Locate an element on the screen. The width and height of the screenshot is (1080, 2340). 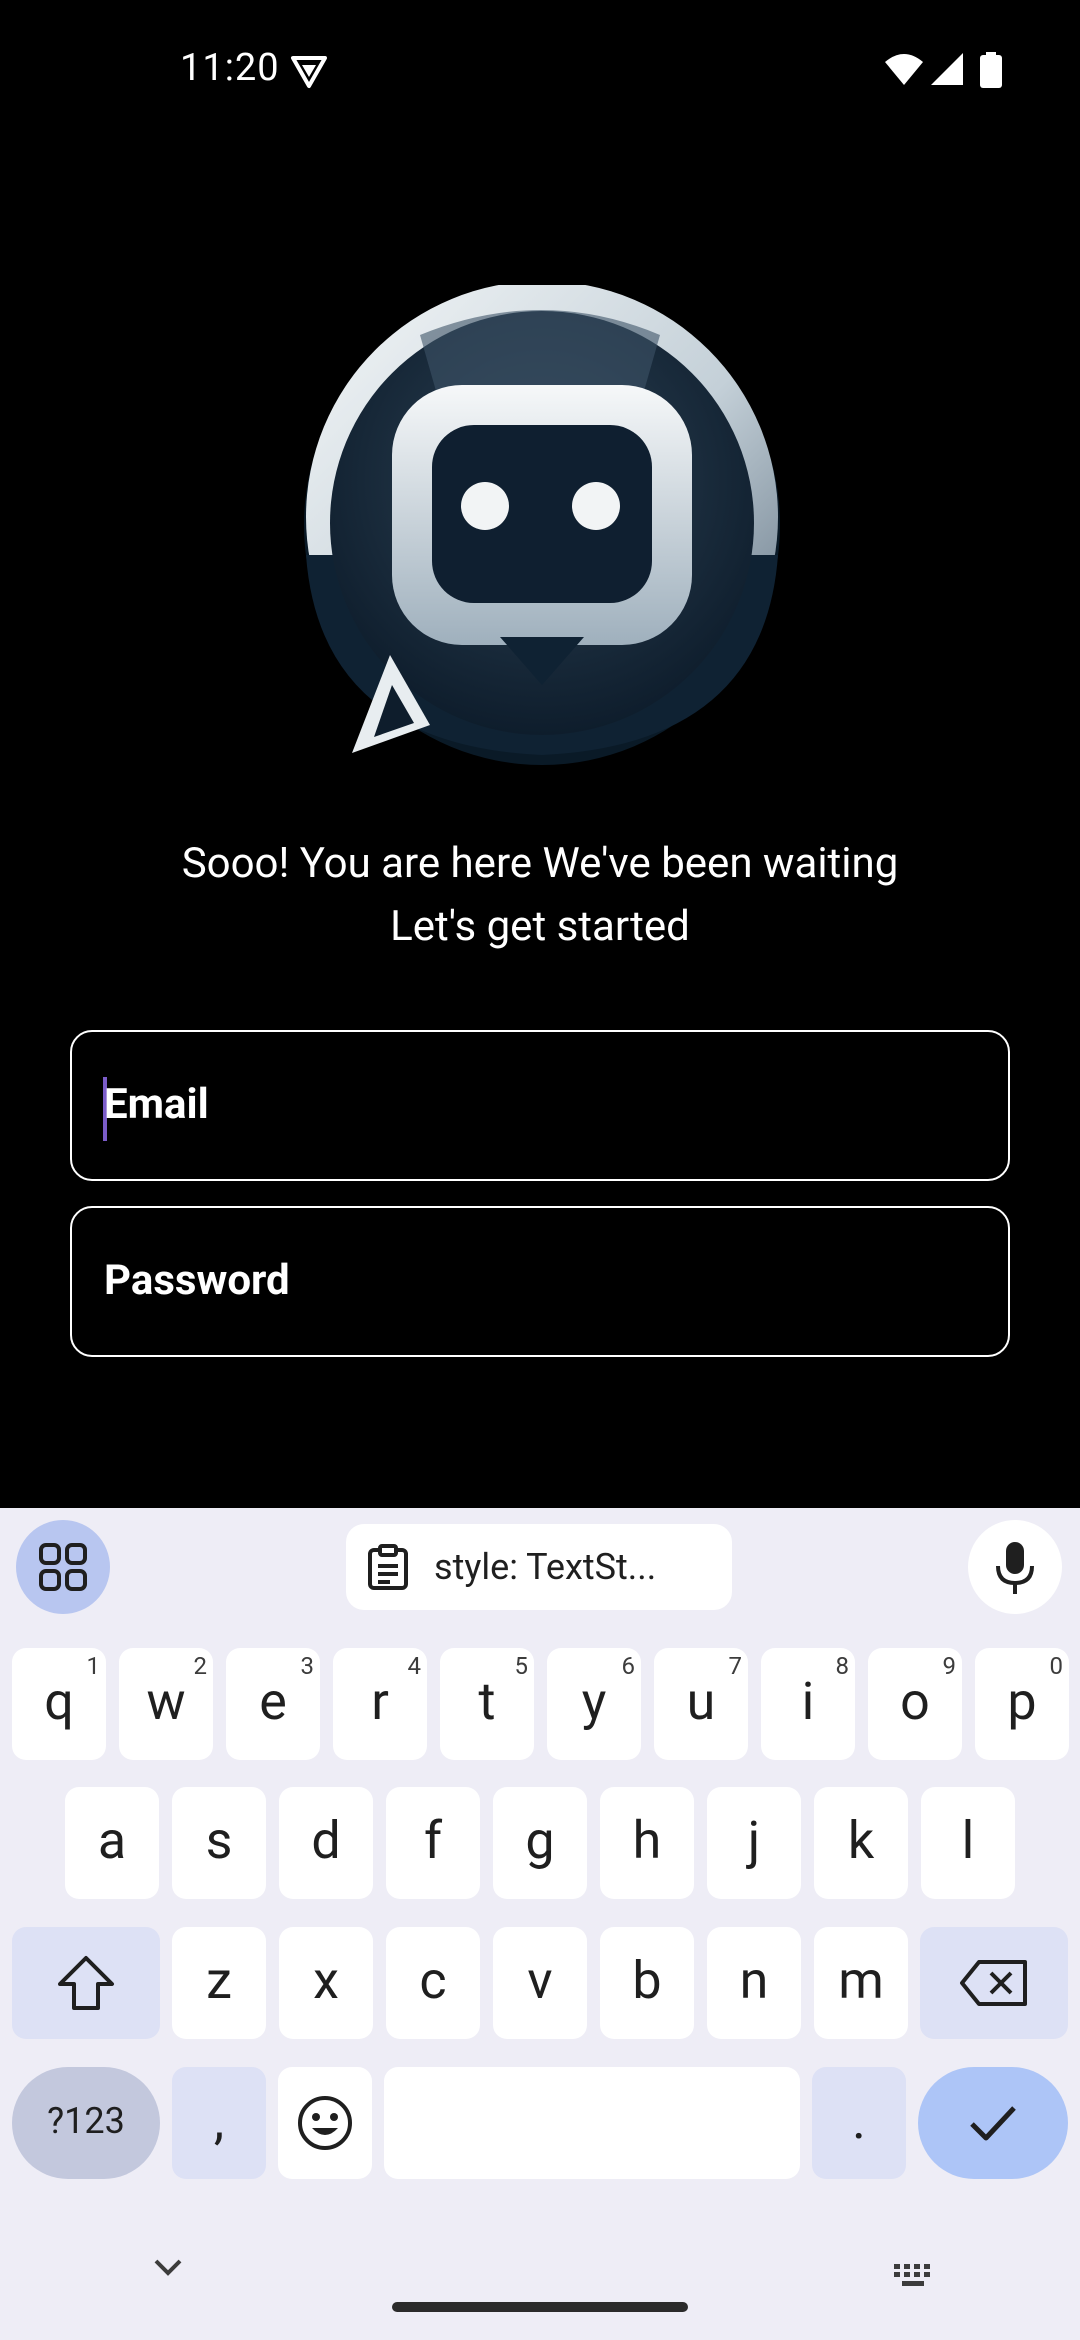
key-e: e3 is located at coordinates (273, 1704).